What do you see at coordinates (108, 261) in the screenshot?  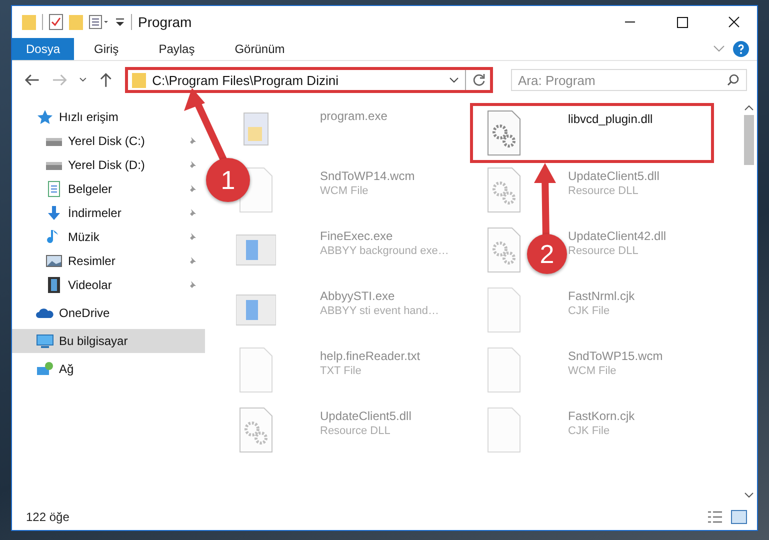 I see `sidebar-item: Resimler` at bounding box center [108, 261].